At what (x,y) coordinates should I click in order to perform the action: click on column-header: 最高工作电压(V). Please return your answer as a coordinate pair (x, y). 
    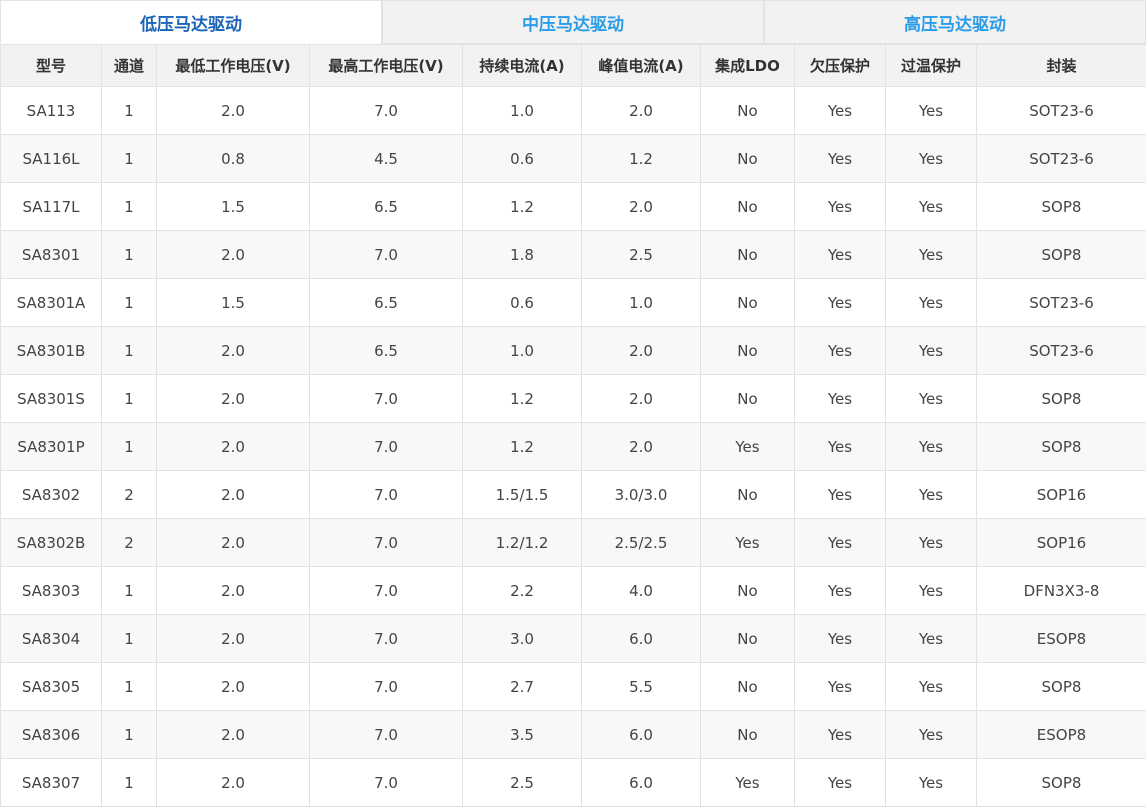
    Looking at the image, I should click on (386, 65).